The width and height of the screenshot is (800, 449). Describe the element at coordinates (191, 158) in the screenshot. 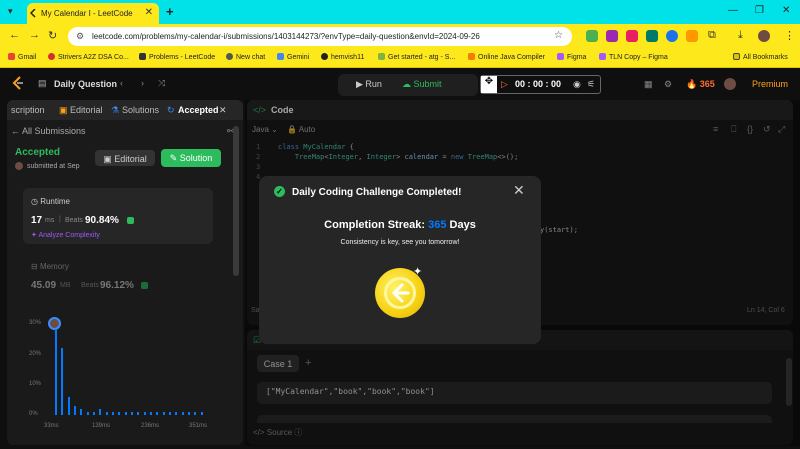

I see `solution-button: ✎ Solution` at that location.